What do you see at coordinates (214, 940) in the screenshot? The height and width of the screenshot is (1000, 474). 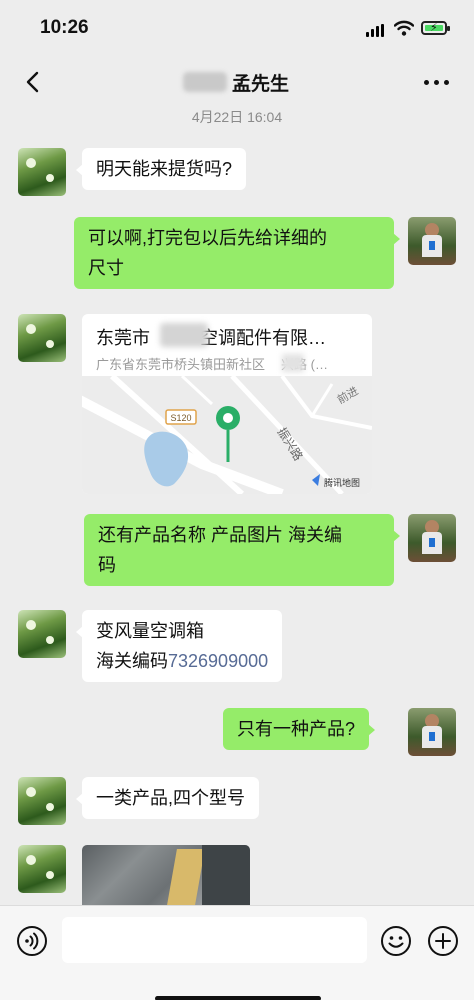 I see `message-input` at bounding box center [214, 940].